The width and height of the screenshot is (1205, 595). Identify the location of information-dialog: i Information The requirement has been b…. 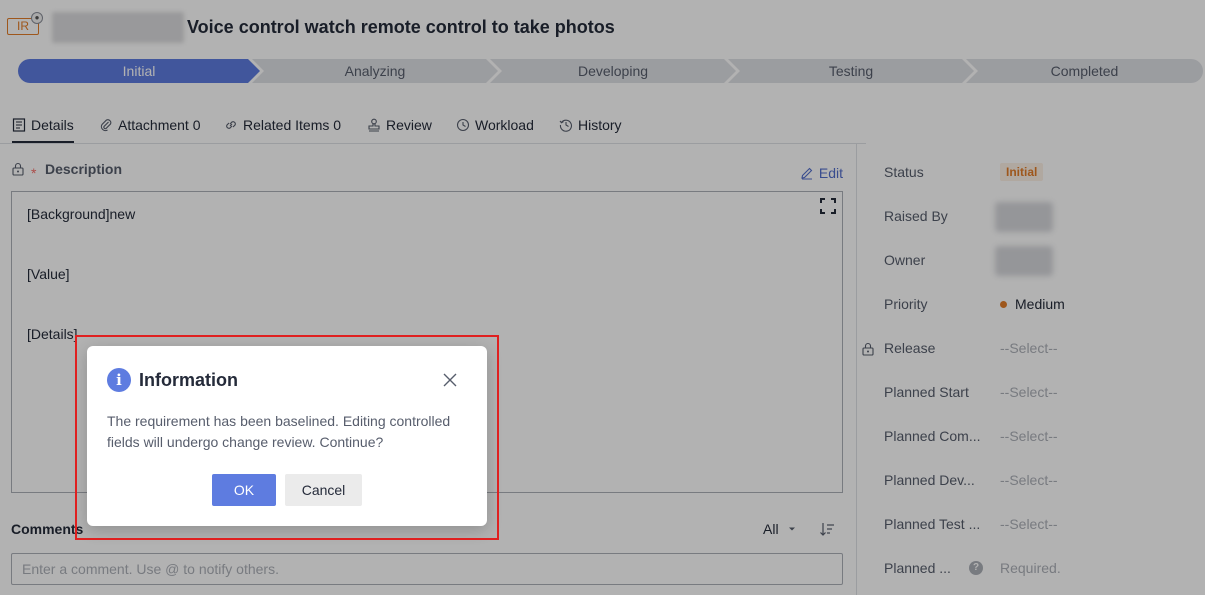
(287, 436).